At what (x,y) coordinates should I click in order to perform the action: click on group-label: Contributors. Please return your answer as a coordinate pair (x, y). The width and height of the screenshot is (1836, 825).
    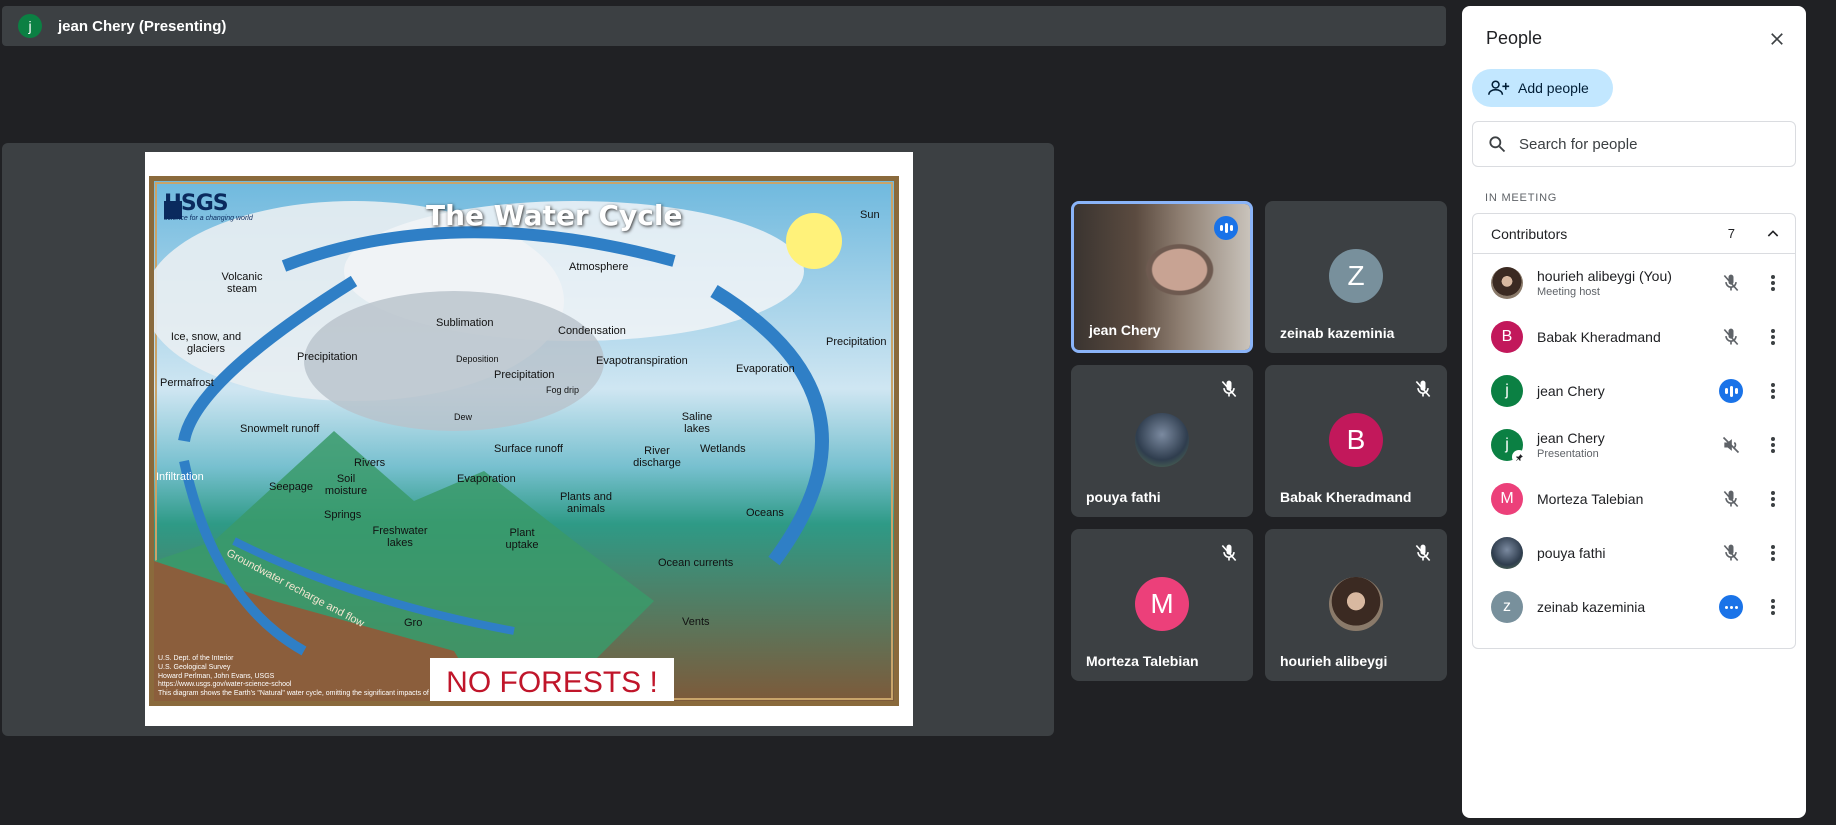
    Looking at the image, I should click on (1529, 233).